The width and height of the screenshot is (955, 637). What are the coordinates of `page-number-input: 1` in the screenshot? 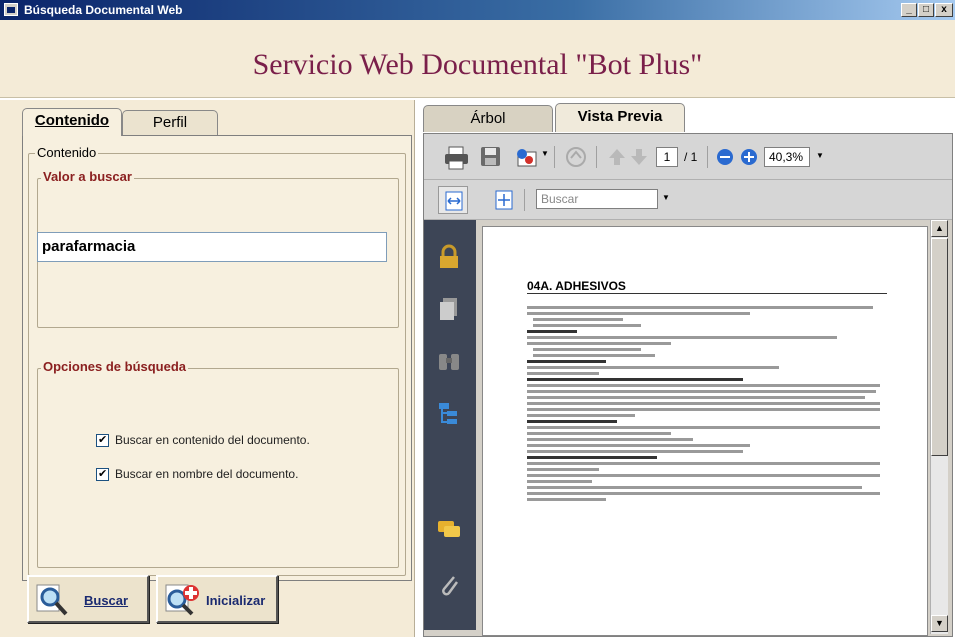 It's located at (667, 157).